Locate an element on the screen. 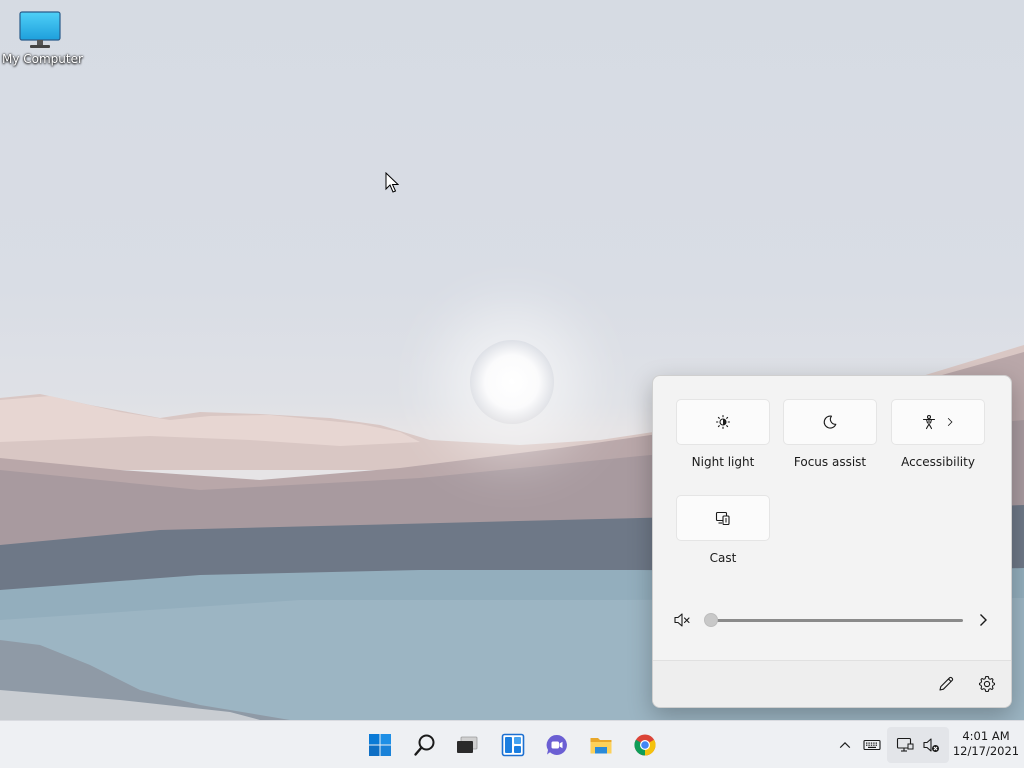 The width and height of the screenshot is (1024, 768). desktop-icon-label: My Computer is located at coordinates (42, 59).